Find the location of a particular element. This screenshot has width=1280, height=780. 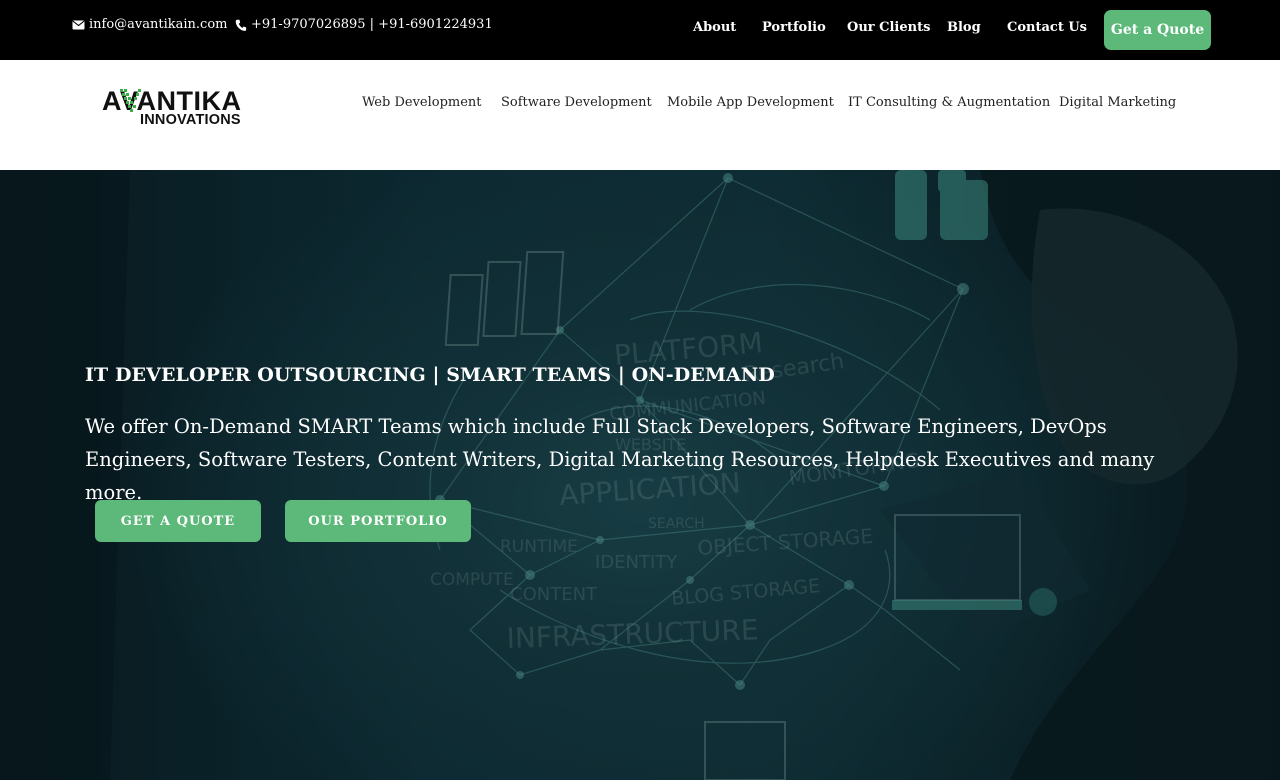

avantika-logo: AVANTIKA INNOVATIONS is located at coordinates (178, 109).